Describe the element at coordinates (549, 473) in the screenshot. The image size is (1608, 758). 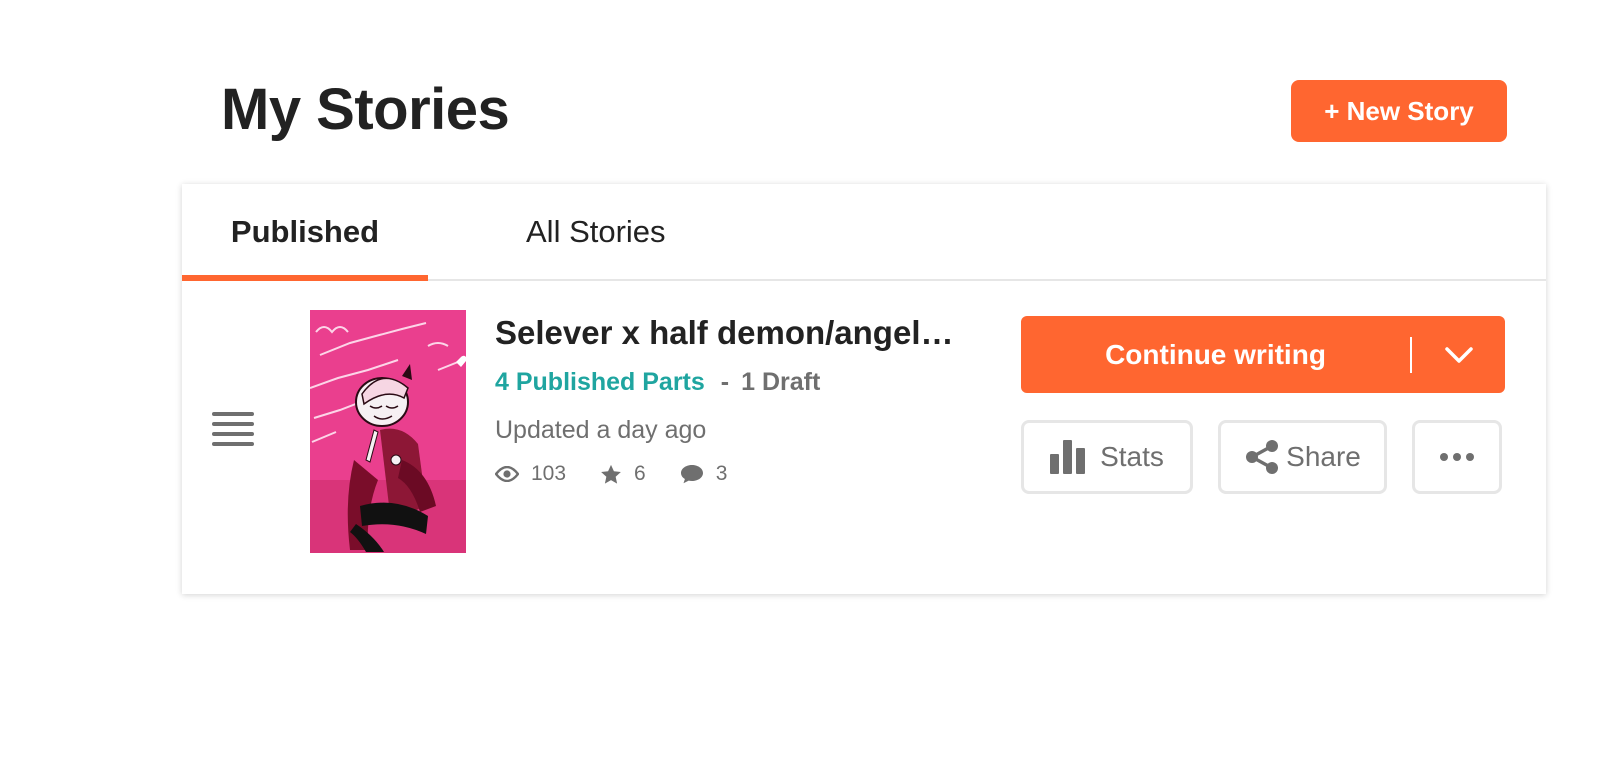
I see `reads-count: 103` at that location.